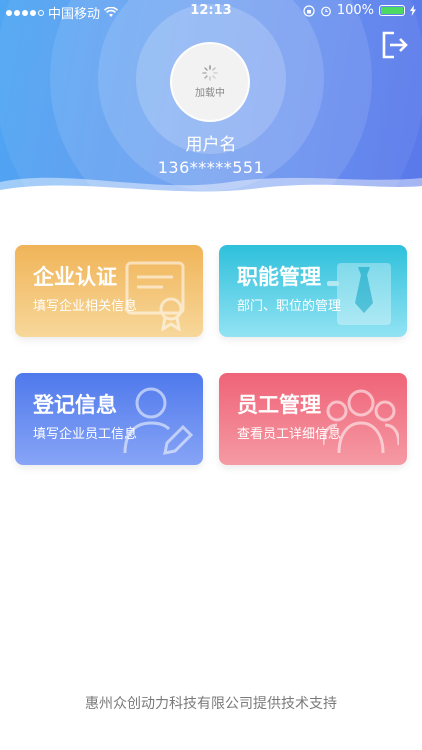  Describe the element at coordinates (289, 306) in the screenshot. I see `card-subtitle: 部门、职位的管理` at that location.